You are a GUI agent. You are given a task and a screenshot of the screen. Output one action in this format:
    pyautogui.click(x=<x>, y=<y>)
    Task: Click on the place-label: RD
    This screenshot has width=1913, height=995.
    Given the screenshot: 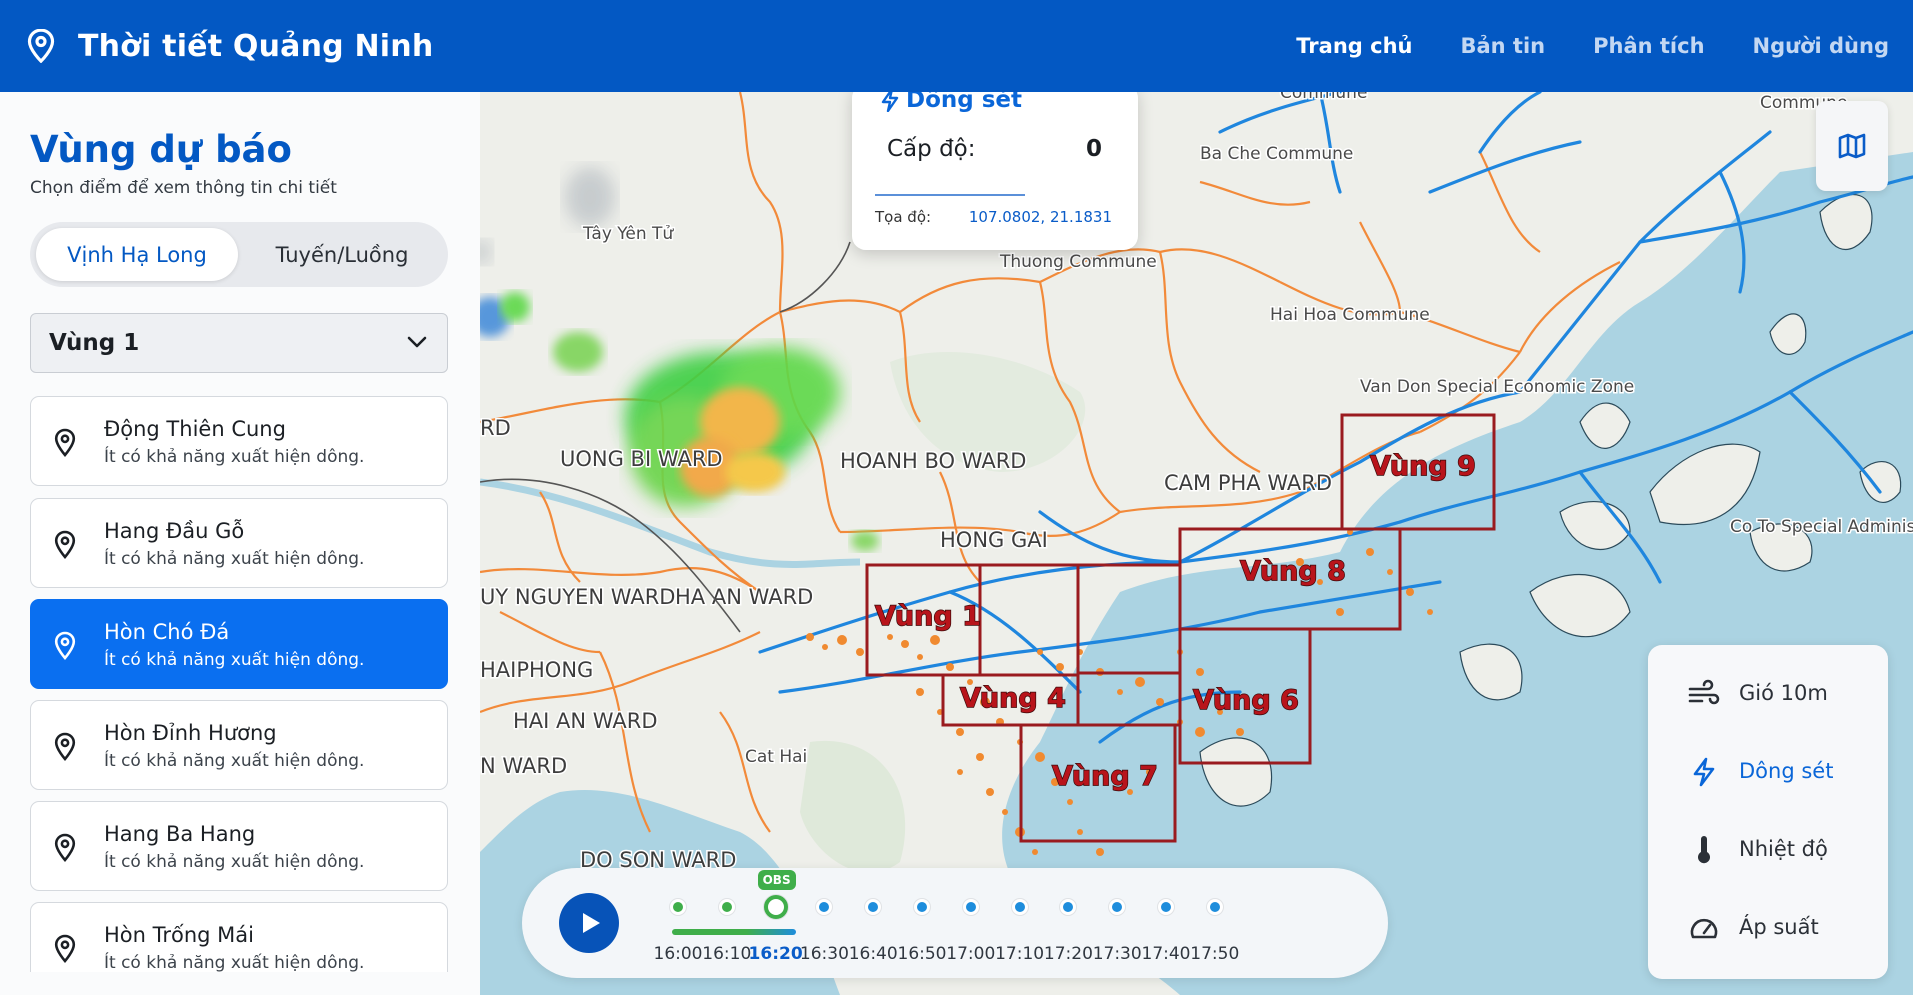 What is the action you would take?
    pyautogui.click(x=495, y=428)
    